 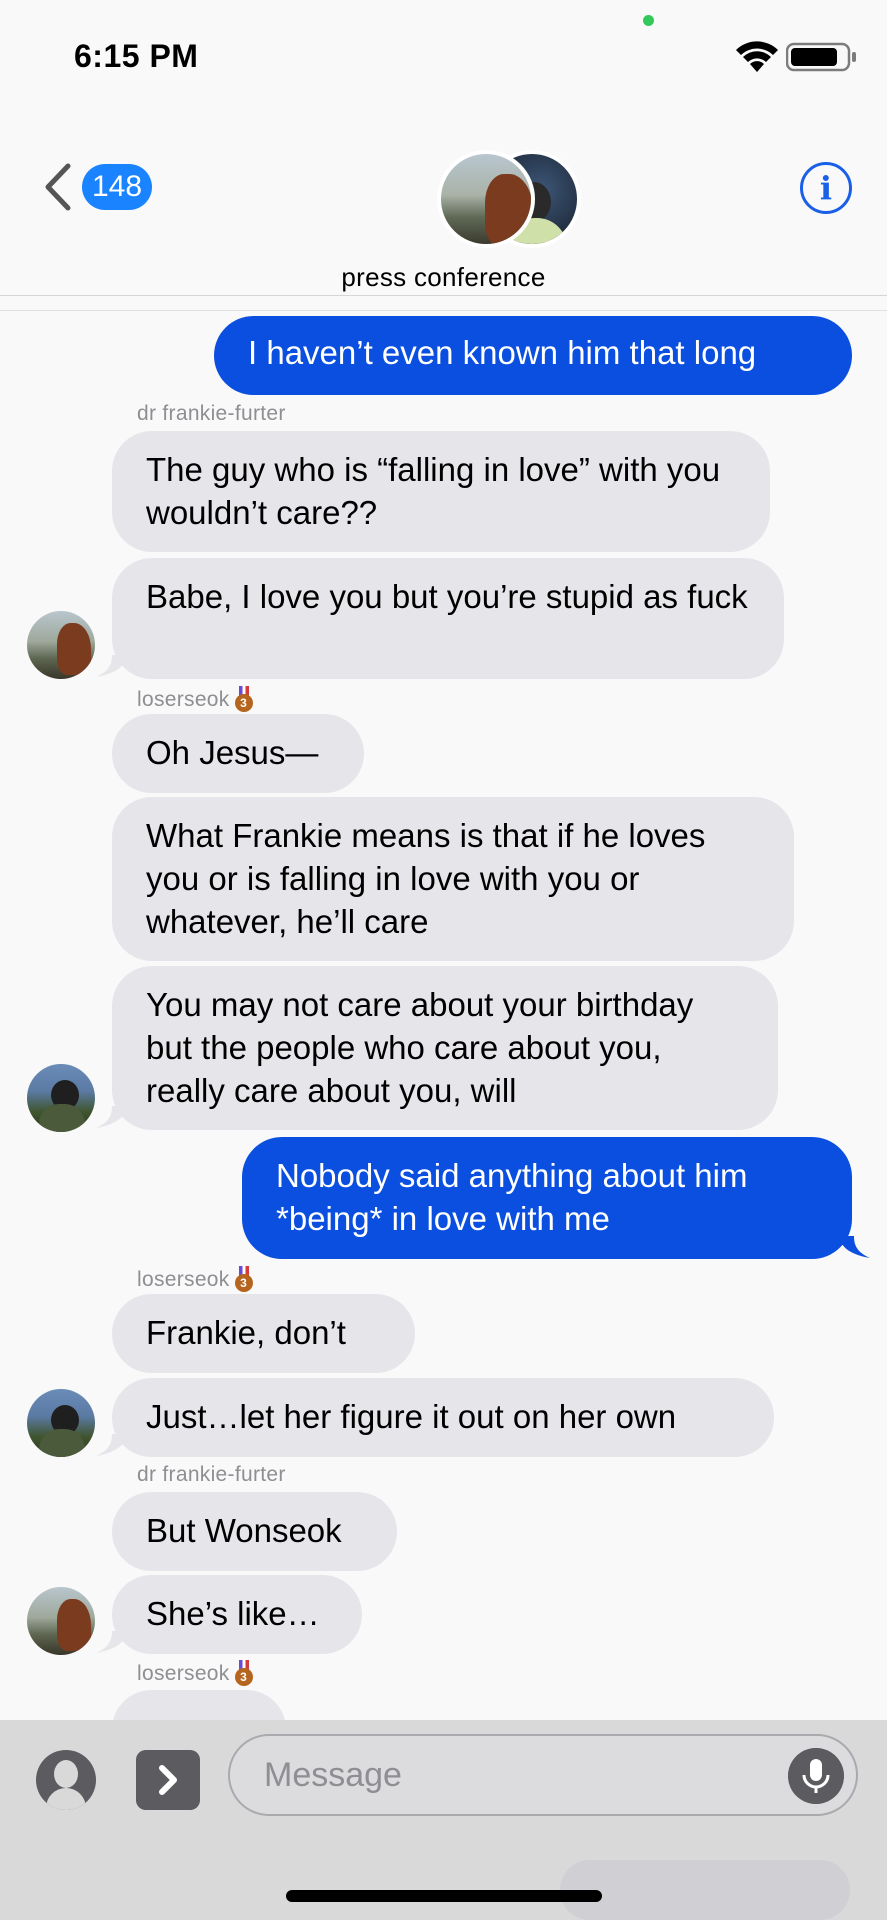 What do you see at coordinates (648, 20) in the screenshot?
I see `camera-indicator-dot` at bounding box center [648, 20].